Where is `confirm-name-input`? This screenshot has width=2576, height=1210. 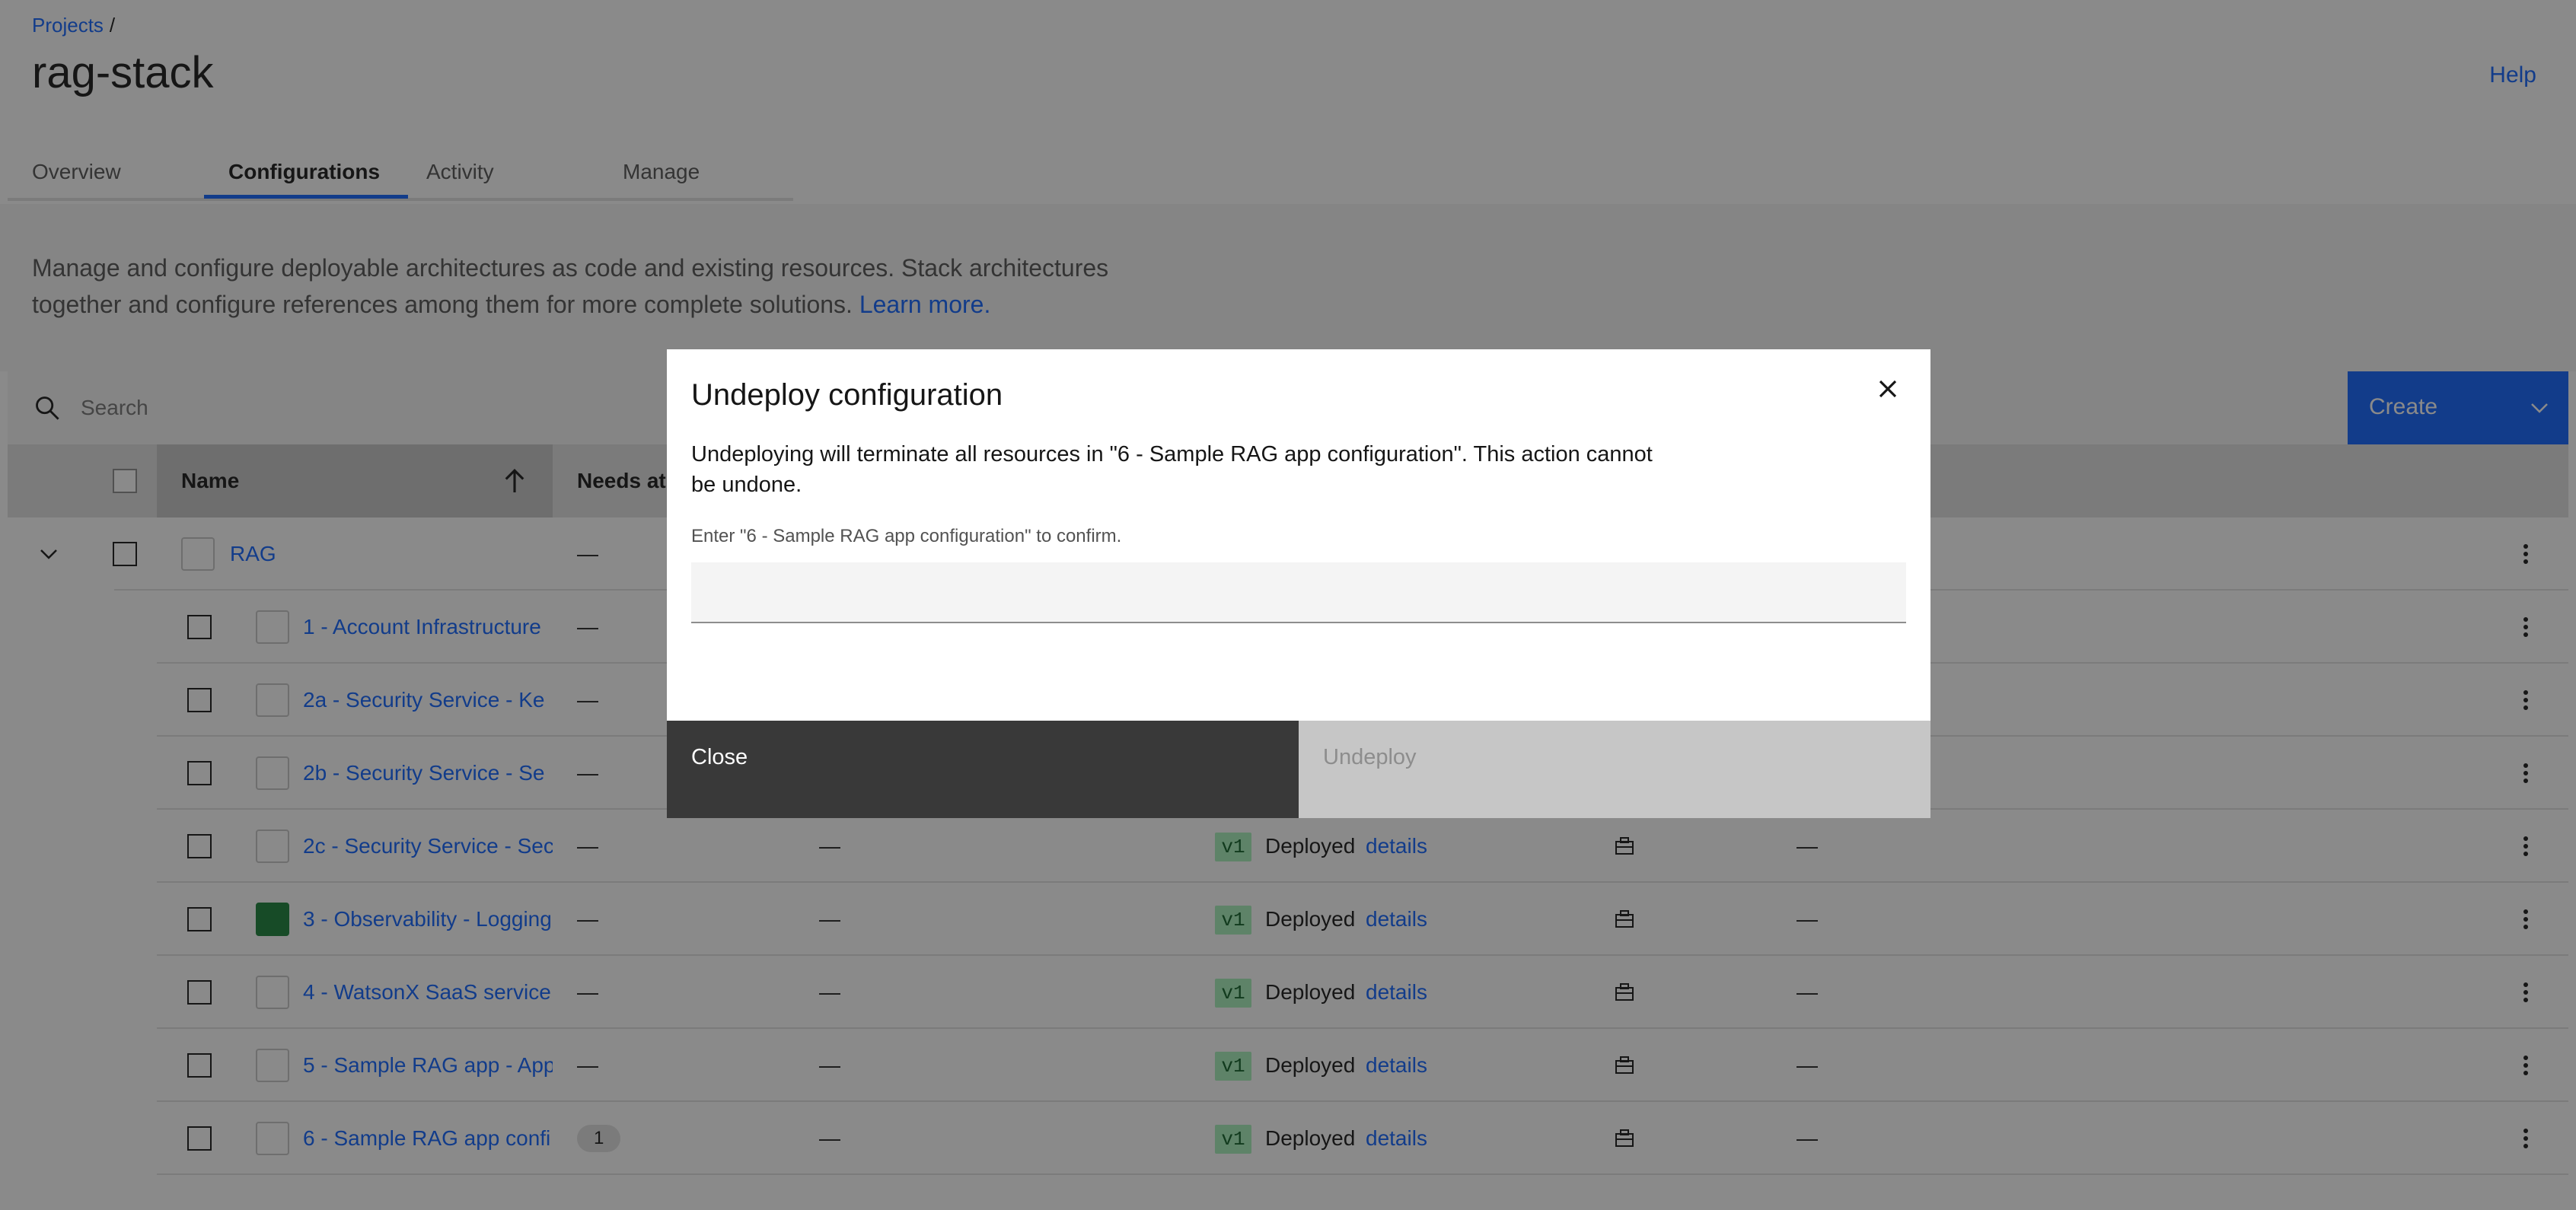 confirm-name-input is located at coordinates (1298, 593).